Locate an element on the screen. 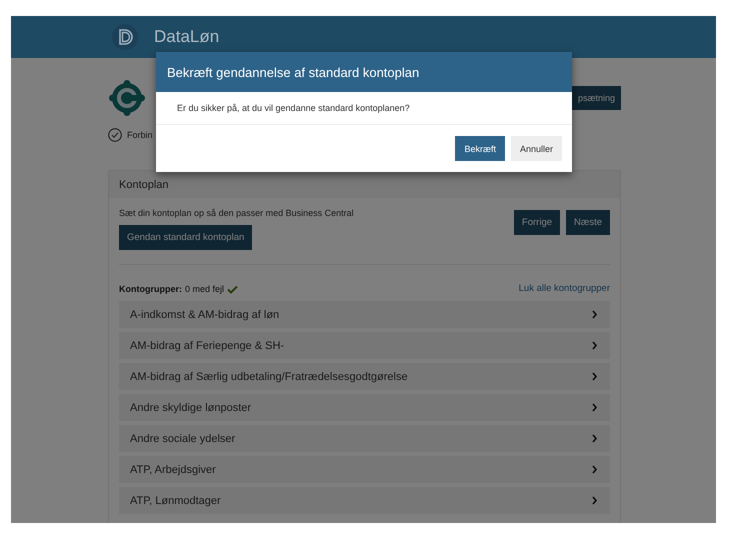 The height and width of the screenshot is (543, 730). logo-icon is located at coordinates (125, 37).